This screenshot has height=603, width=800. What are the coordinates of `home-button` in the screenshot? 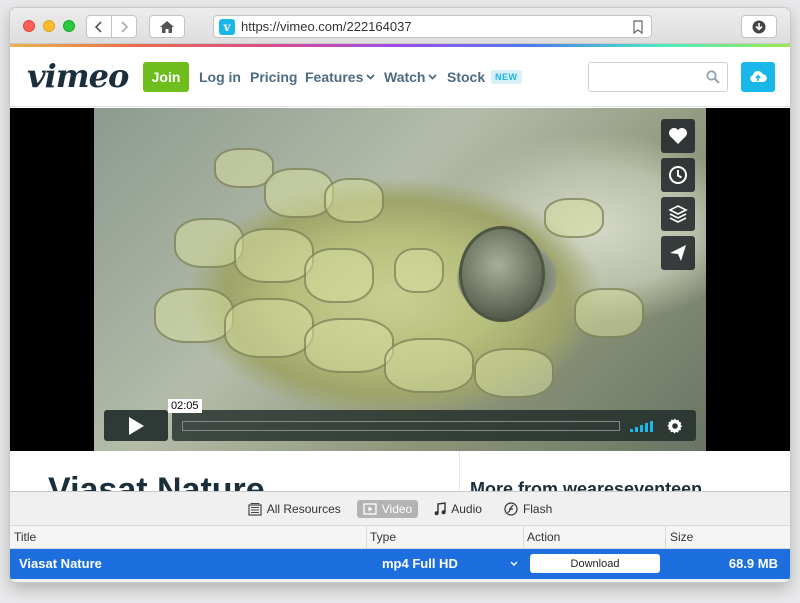 It's located at (167, 26).